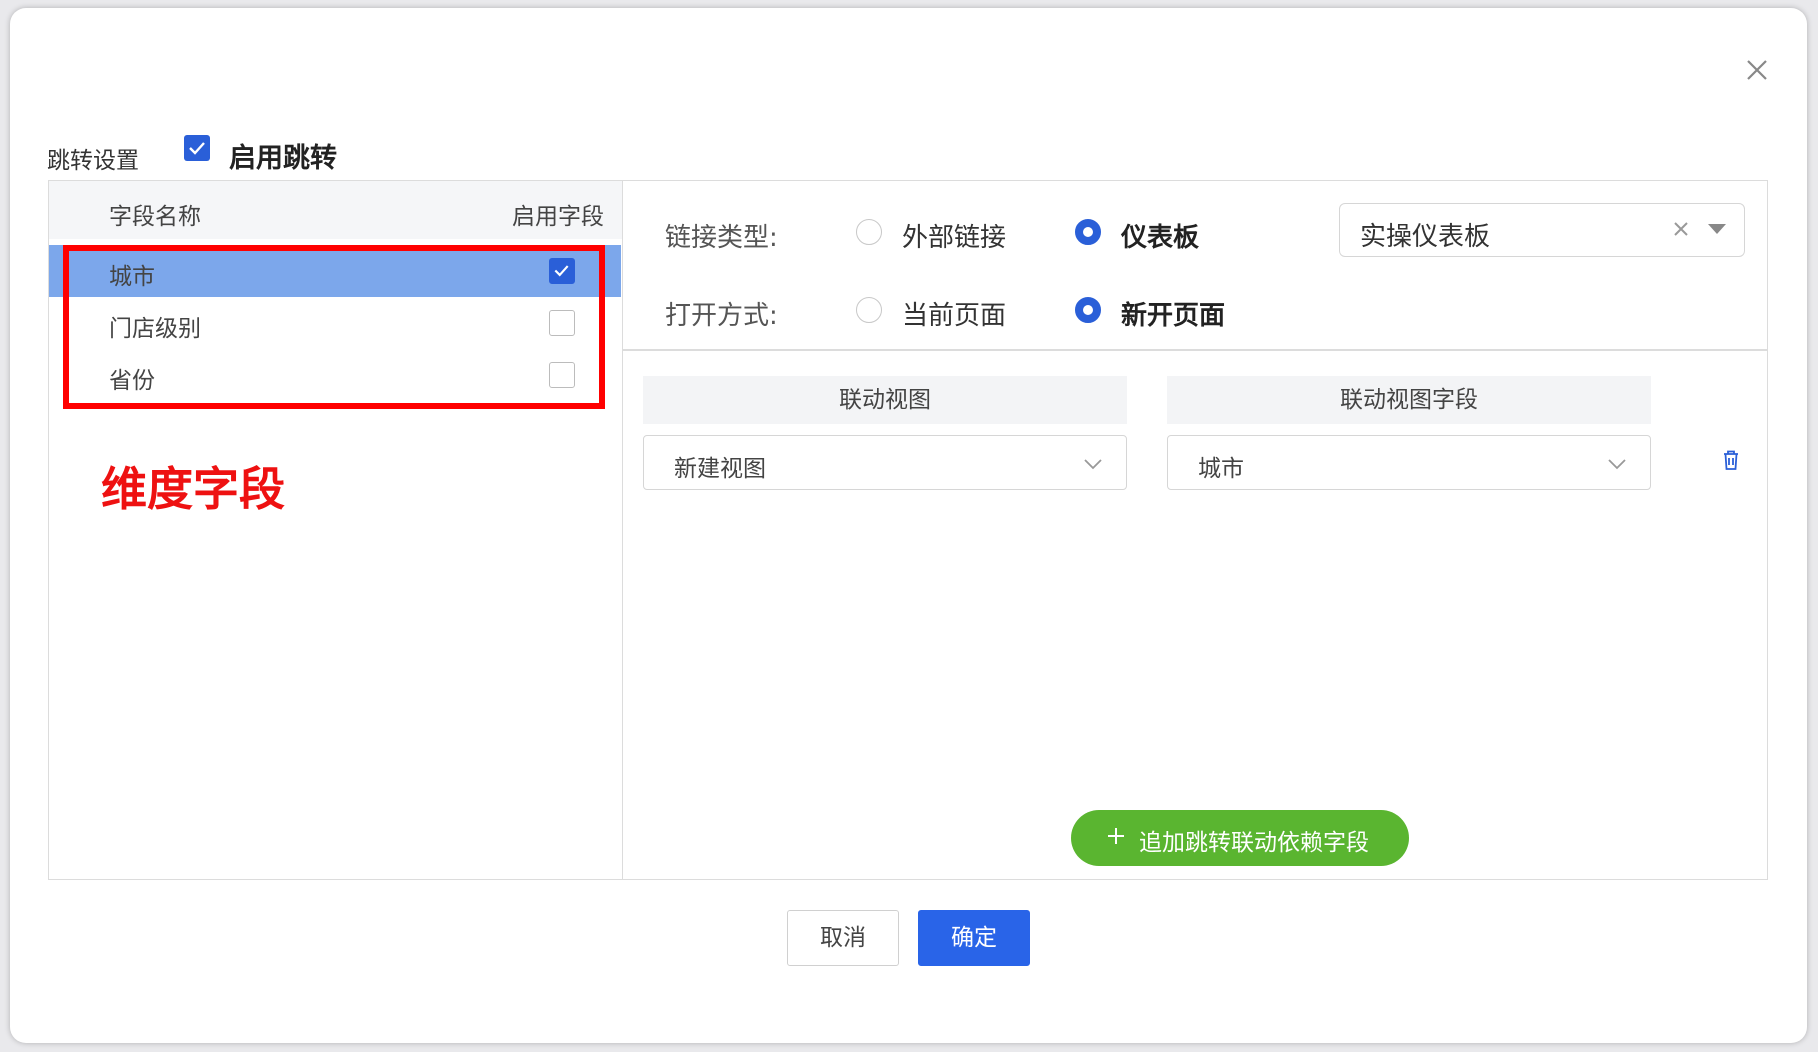 The image size is (1818, 1052). Describe the element at coordinates (1409, 462) in the screenshot. I see `linked-view-field-select: 城市` at that location.